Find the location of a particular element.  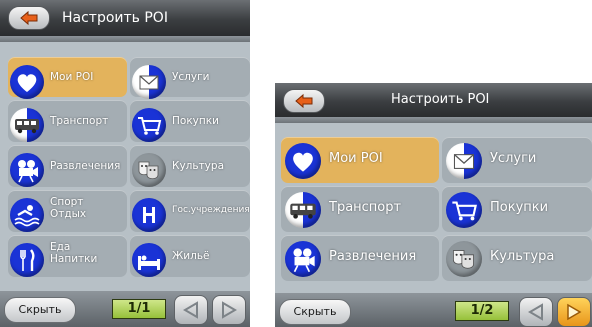

hospital-h-icon is located at coordinates (149, 215).